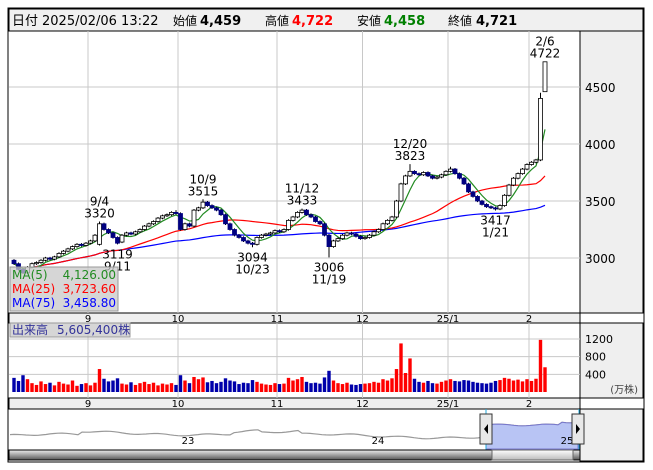  I want to click on volume-unit: (万株), so click(624, 389).